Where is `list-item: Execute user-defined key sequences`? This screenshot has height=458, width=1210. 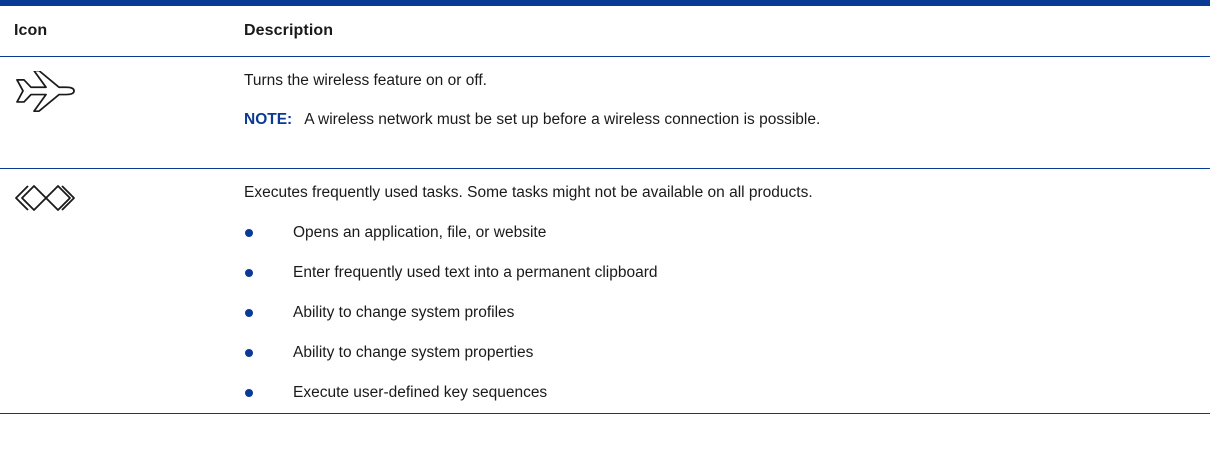 list-item: Execute user-defined key sequences is located at coordinates (727, 393).